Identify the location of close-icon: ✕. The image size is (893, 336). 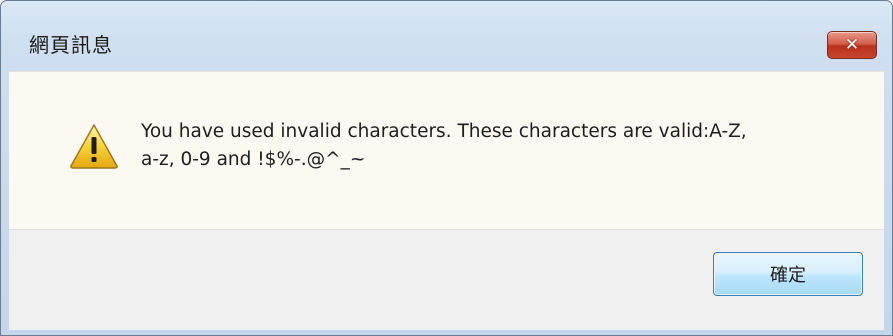
(852, 44).